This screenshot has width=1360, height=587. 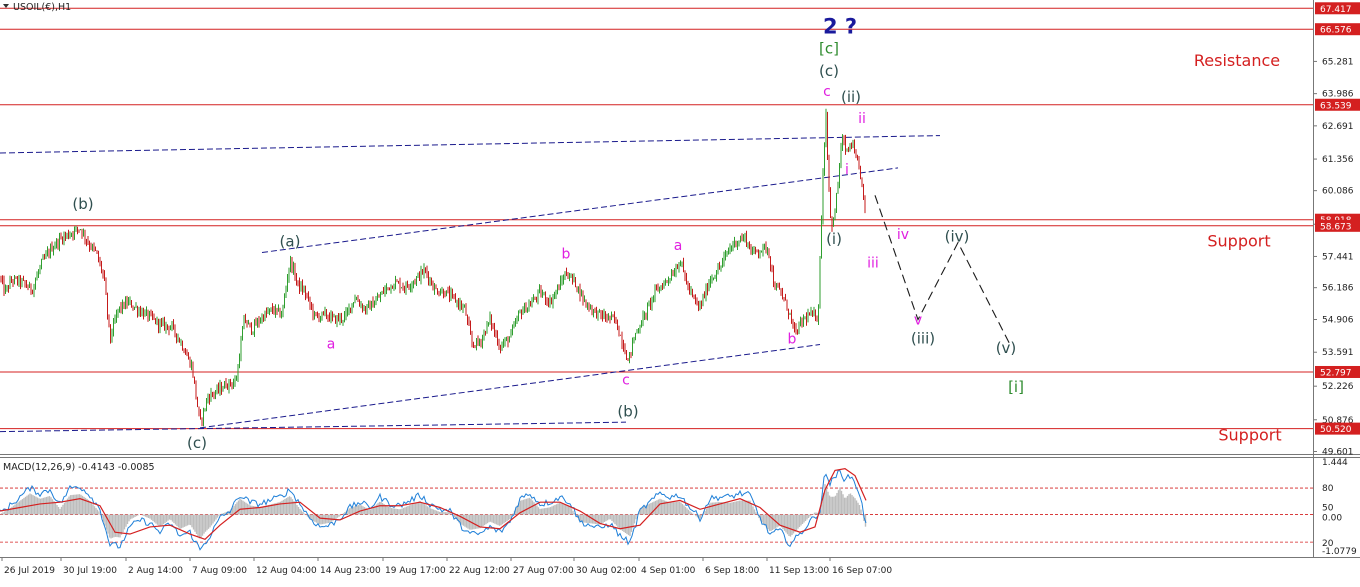 I want to click on wave-label: (iii), so click(x=923, y=338).